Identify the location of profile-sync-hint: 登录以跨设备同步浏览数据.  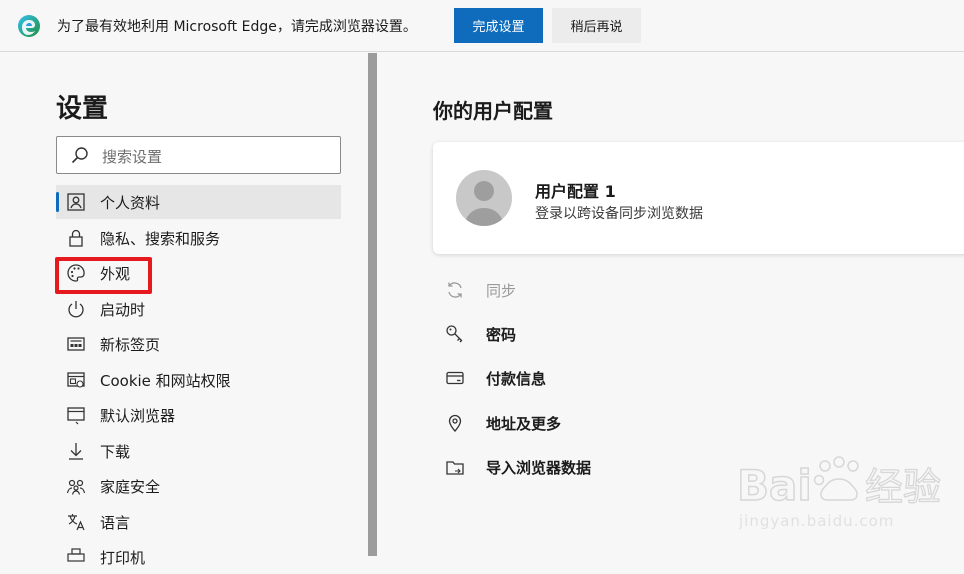
(619, 214).